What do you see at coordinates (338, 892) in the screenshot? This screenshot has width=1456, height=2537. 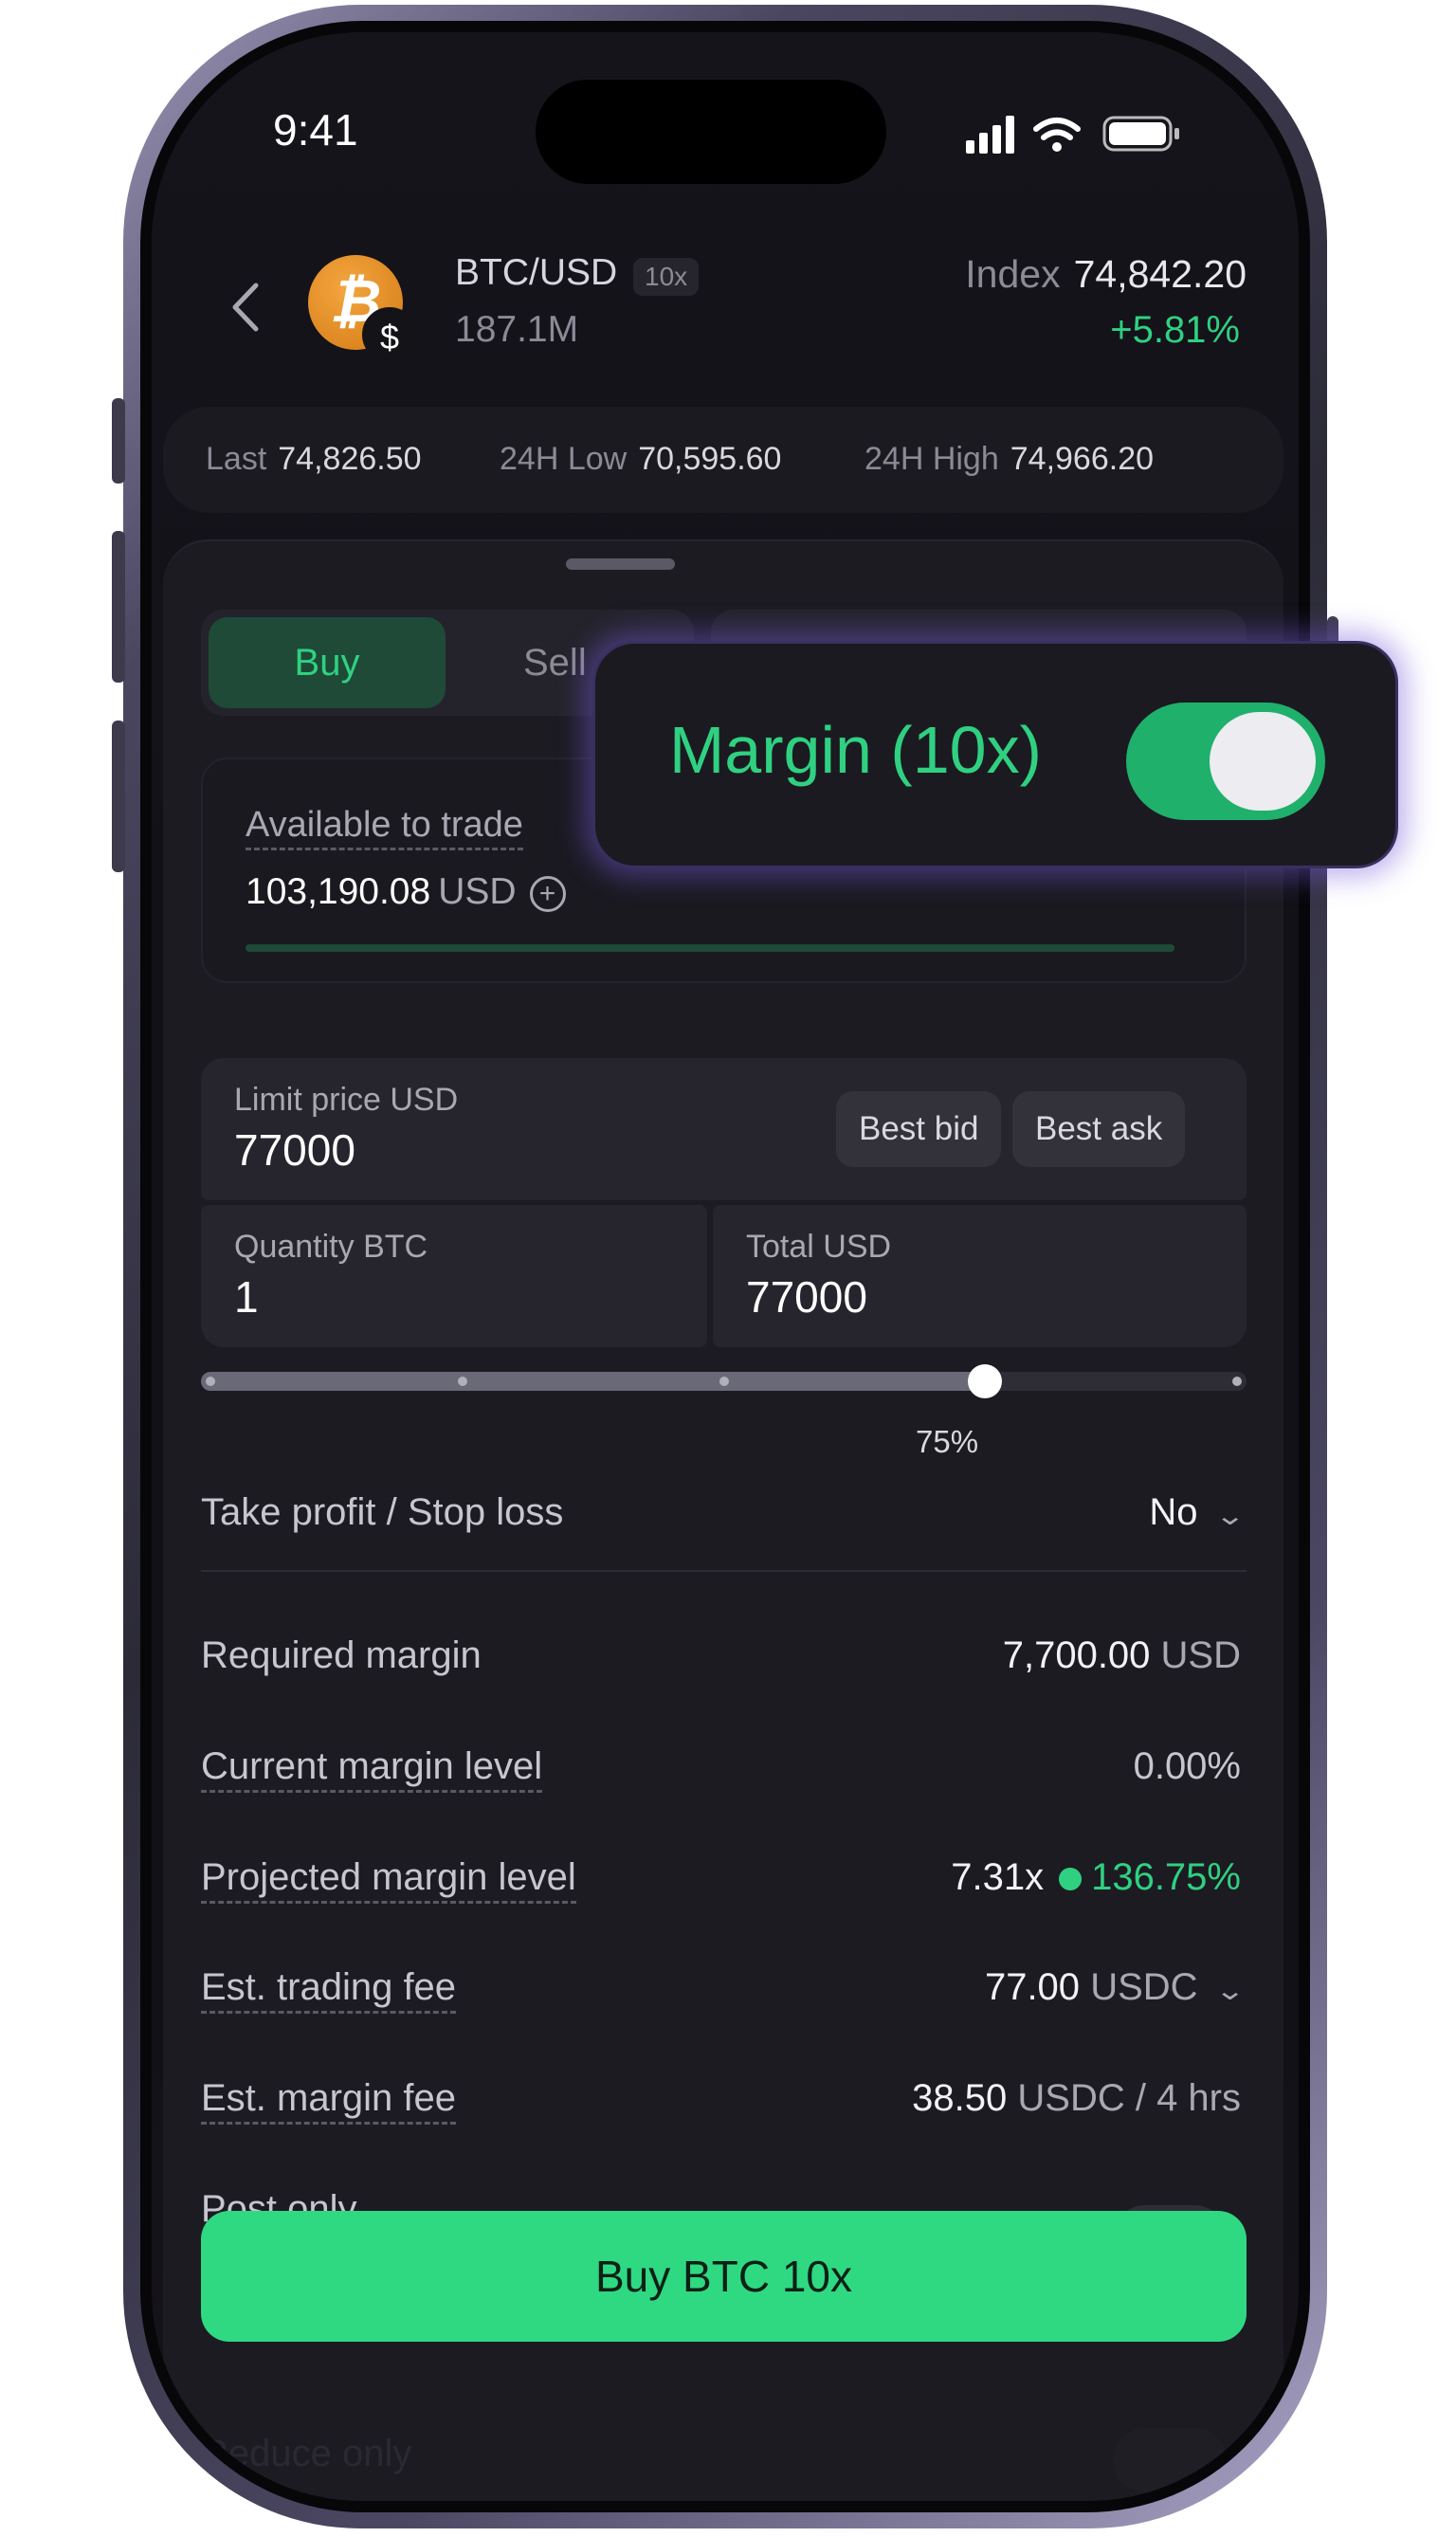 I see `available-amount: 103,190.08` at bounding box center [338, 892].